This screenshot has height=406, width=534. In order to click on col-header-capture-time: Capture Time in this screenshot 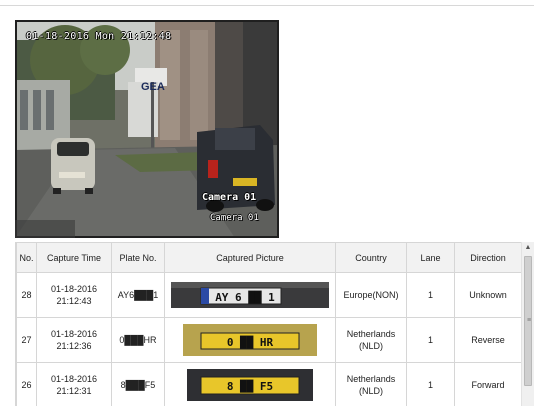, I will do `click(74, 257)`.